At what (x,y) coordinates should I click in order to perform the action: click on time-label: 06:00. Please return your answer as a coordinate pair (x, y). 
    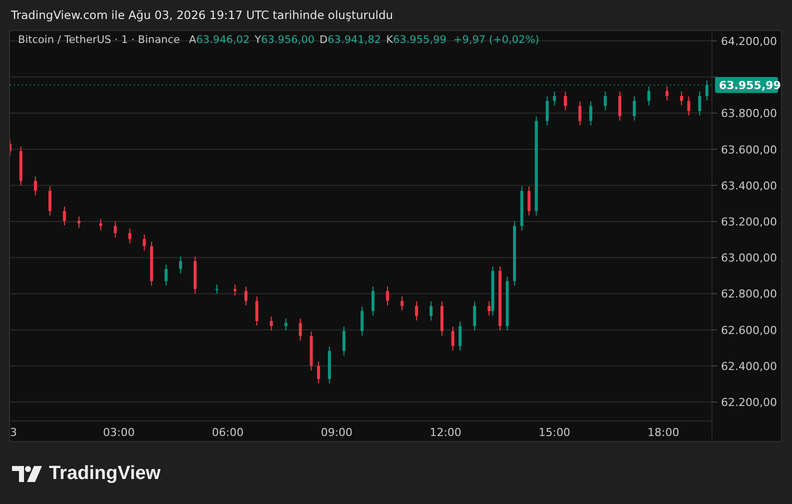
    Looking at the image, I should click on (228, 432).